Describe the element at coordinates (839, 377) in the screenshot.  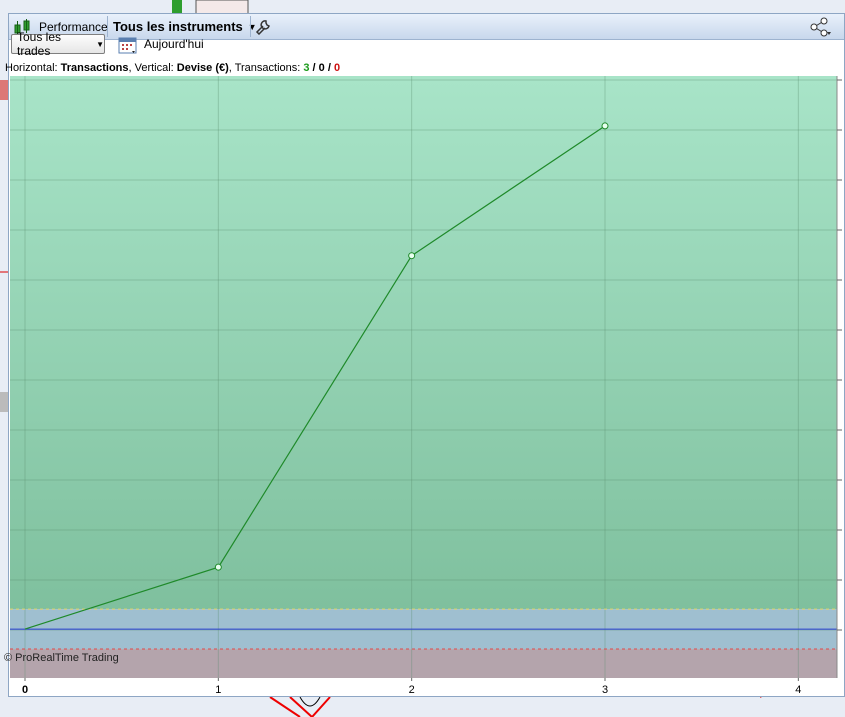
I see `y-axis` at that location.